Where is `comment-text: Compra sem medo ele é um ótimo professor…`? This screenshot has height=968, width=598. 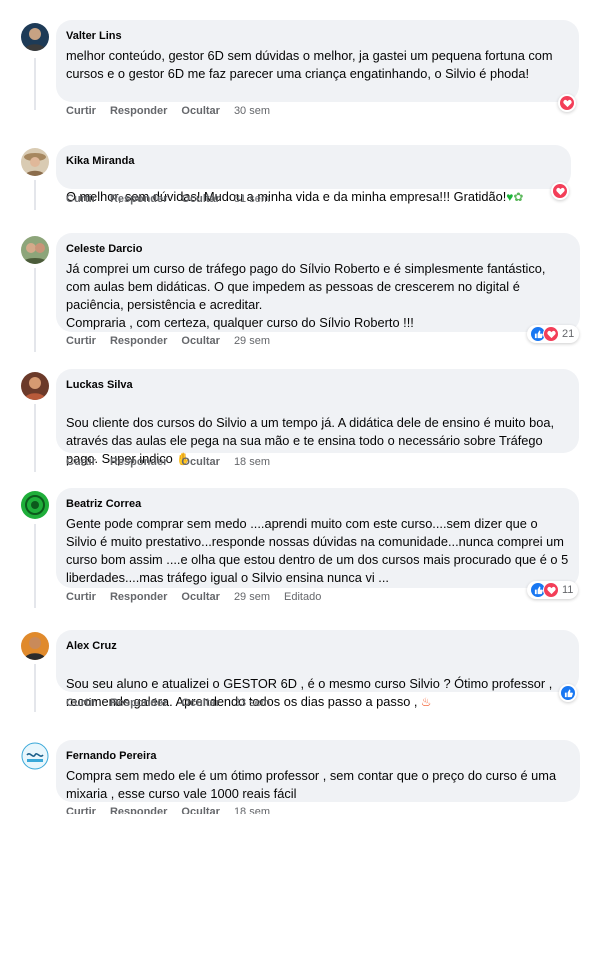
comment-text: Compra sem medo ele é um ótimo professor… is located at coordinates (311, 784).